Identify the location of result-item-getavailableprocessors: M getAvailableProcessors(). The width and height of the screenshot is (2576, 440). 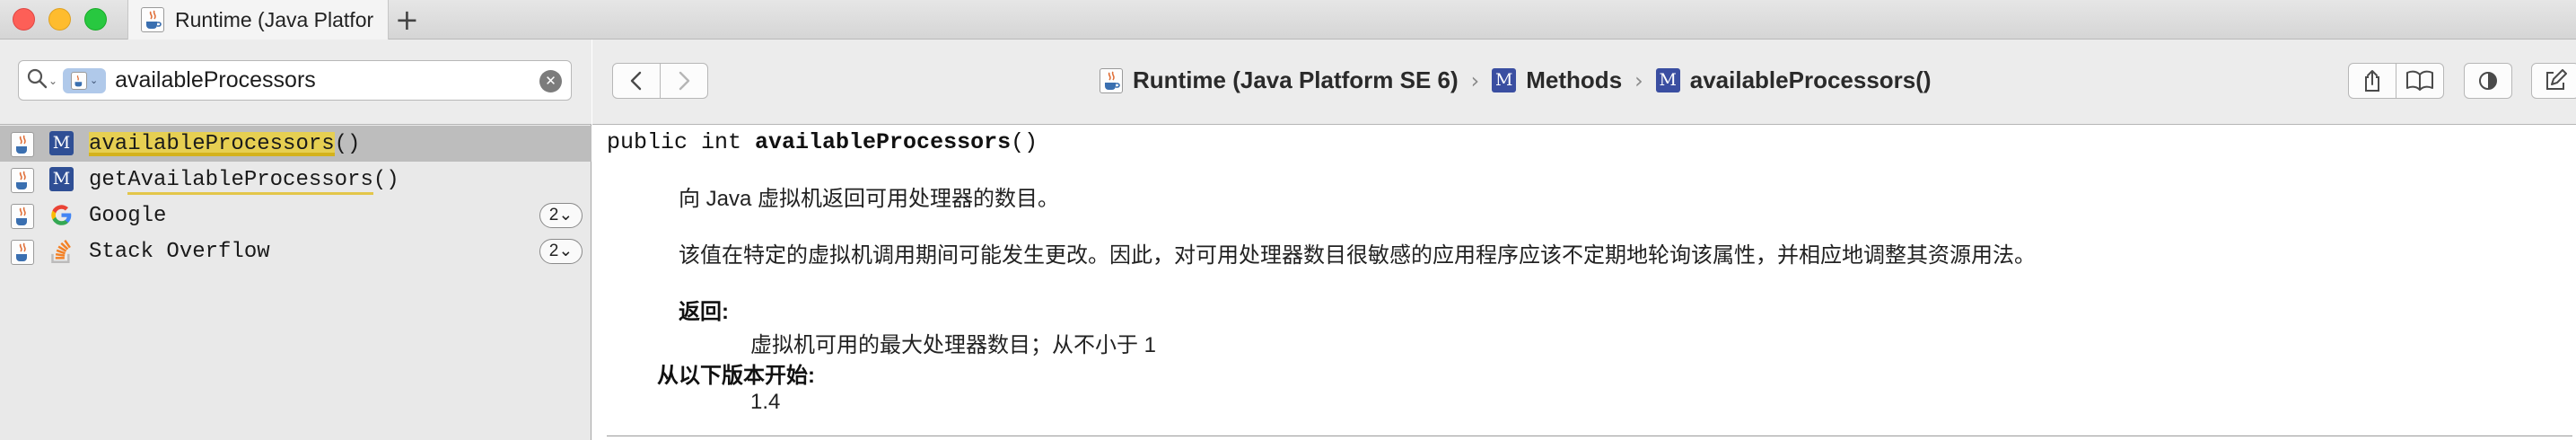
(295, 180).